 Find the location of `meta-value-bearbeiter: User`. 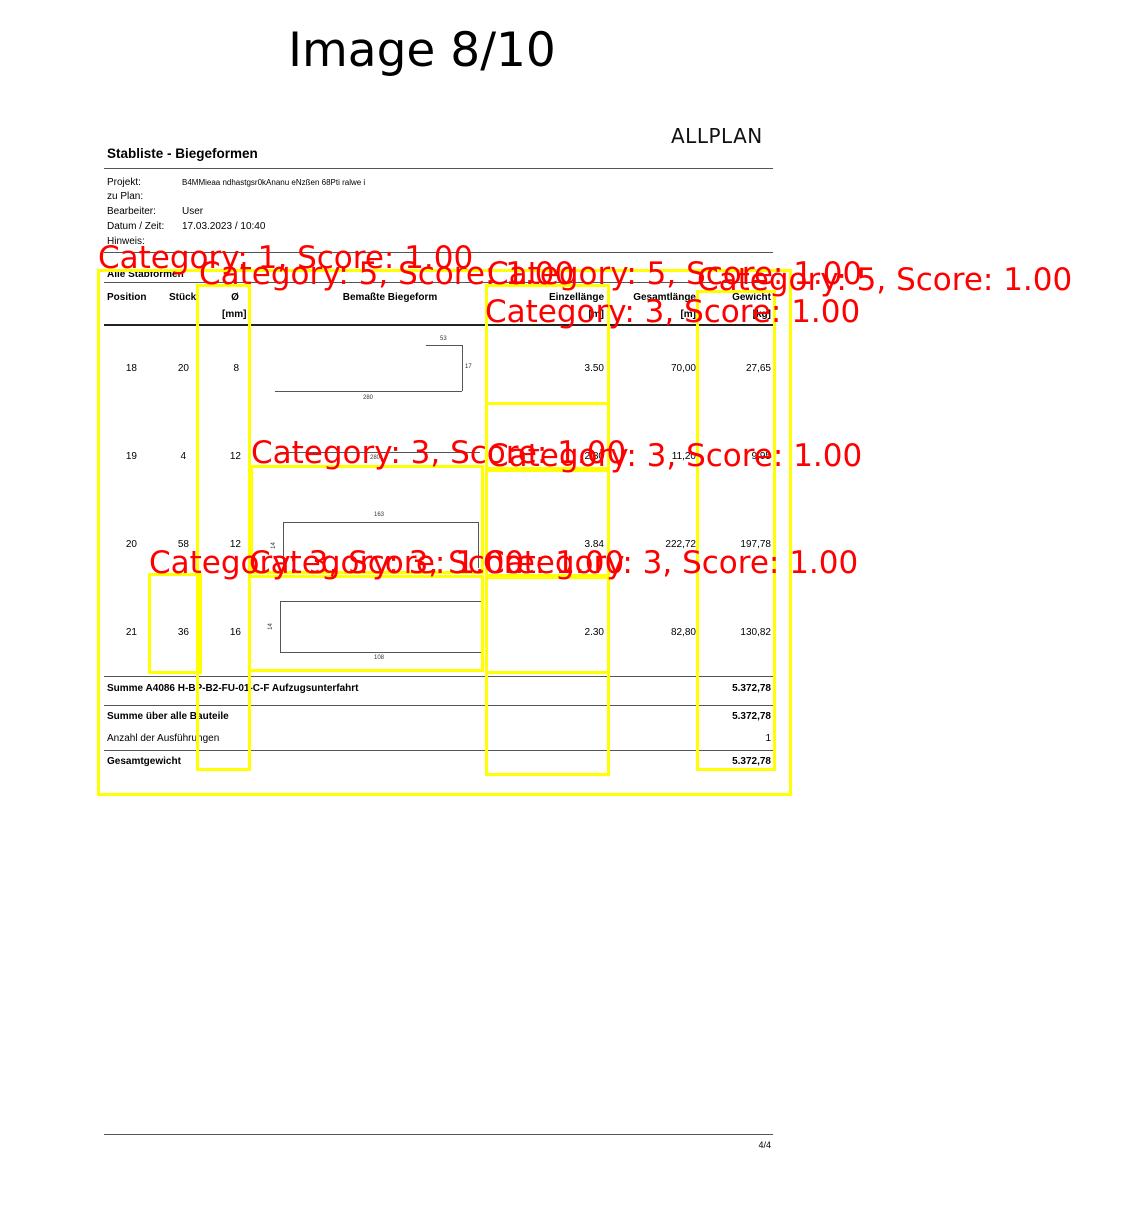

meta-value-bearbeiter: User is located at coordinates (193, 211).